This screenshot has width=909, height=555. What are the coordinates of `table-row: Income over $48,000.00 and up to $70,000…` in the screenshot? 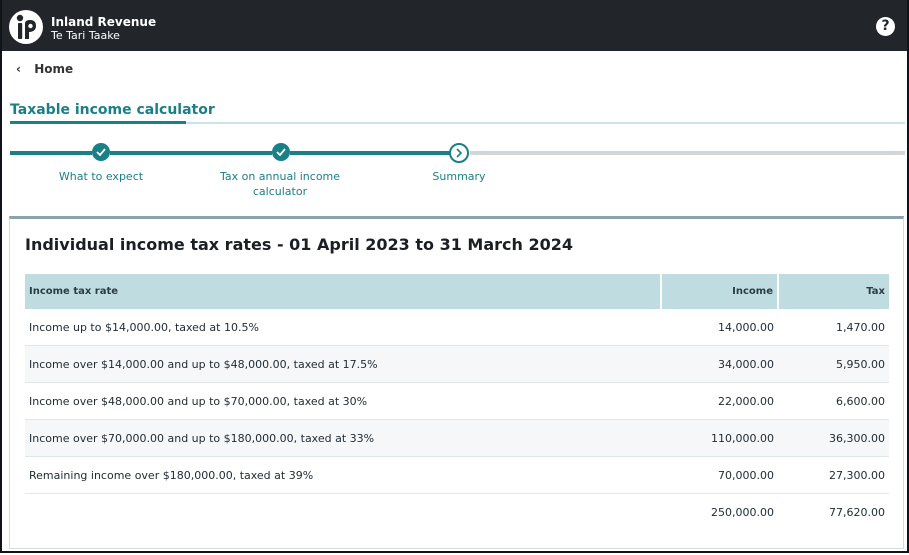 It's located at (457, 401).